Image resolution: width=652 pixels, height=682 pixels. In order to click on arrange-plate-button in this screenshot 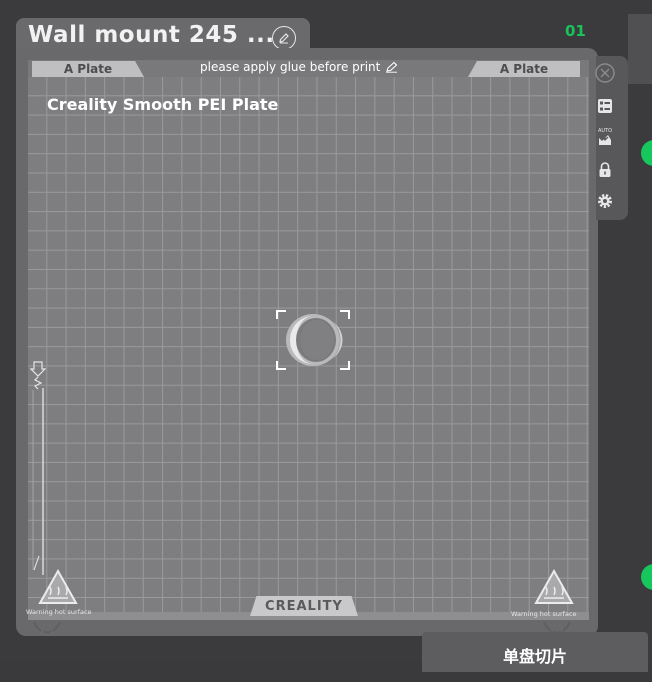, I will do `click(605, 106)`.